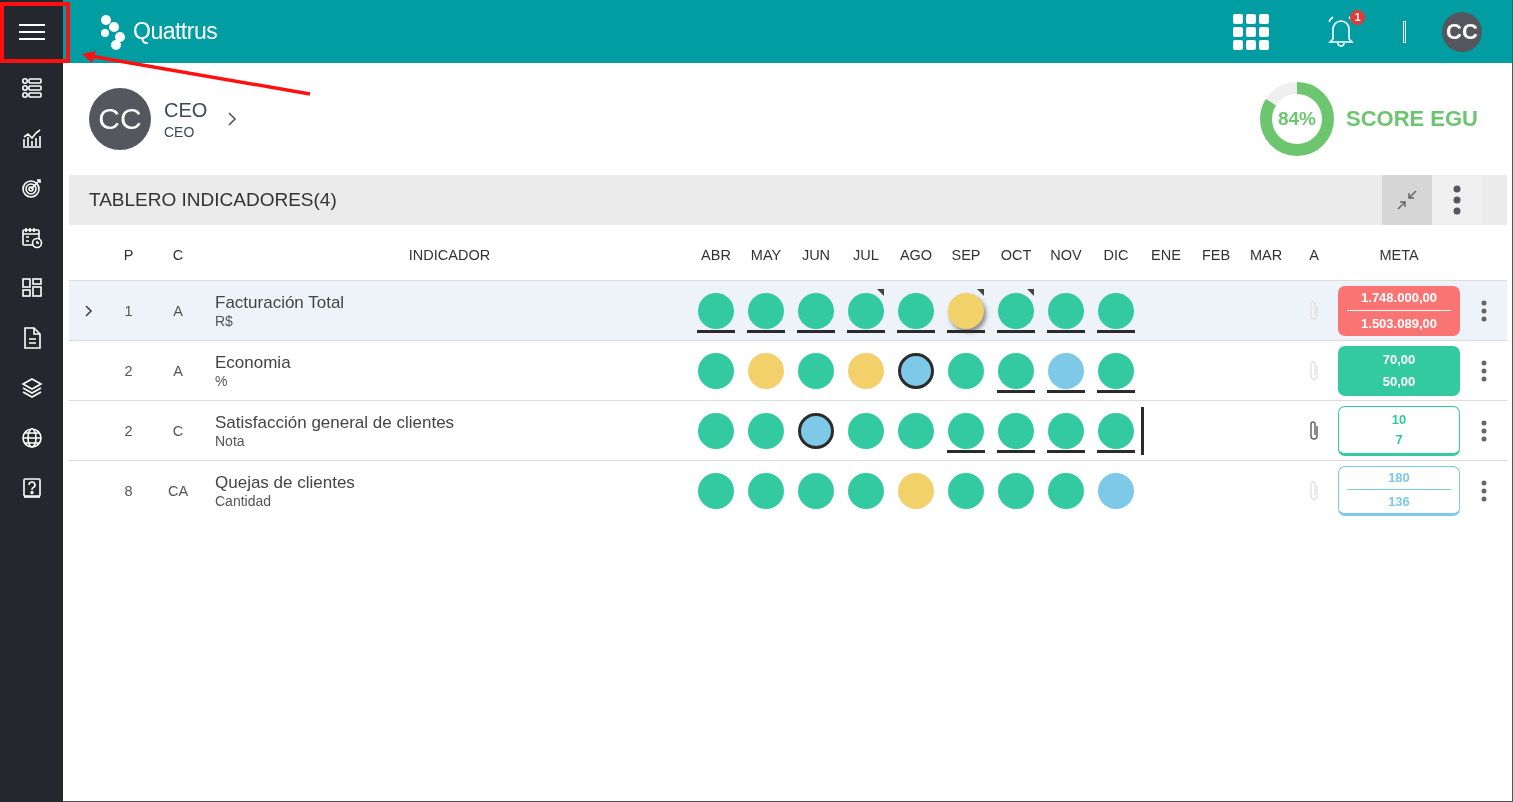 This screenshot has width=1513, height=802. Describe the element at coordinates (1314, 430) in the screenshot. I see `attachment-icon` at that location.